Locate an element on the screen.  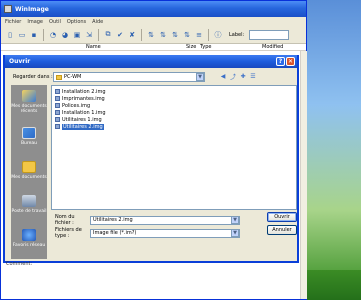
folder-icon is located at coordinates (59, 77).